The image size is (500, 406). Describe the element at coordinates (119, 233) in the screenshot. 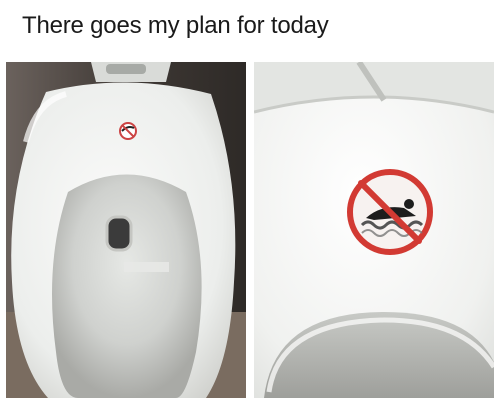

I see `drain-hole` at that location.